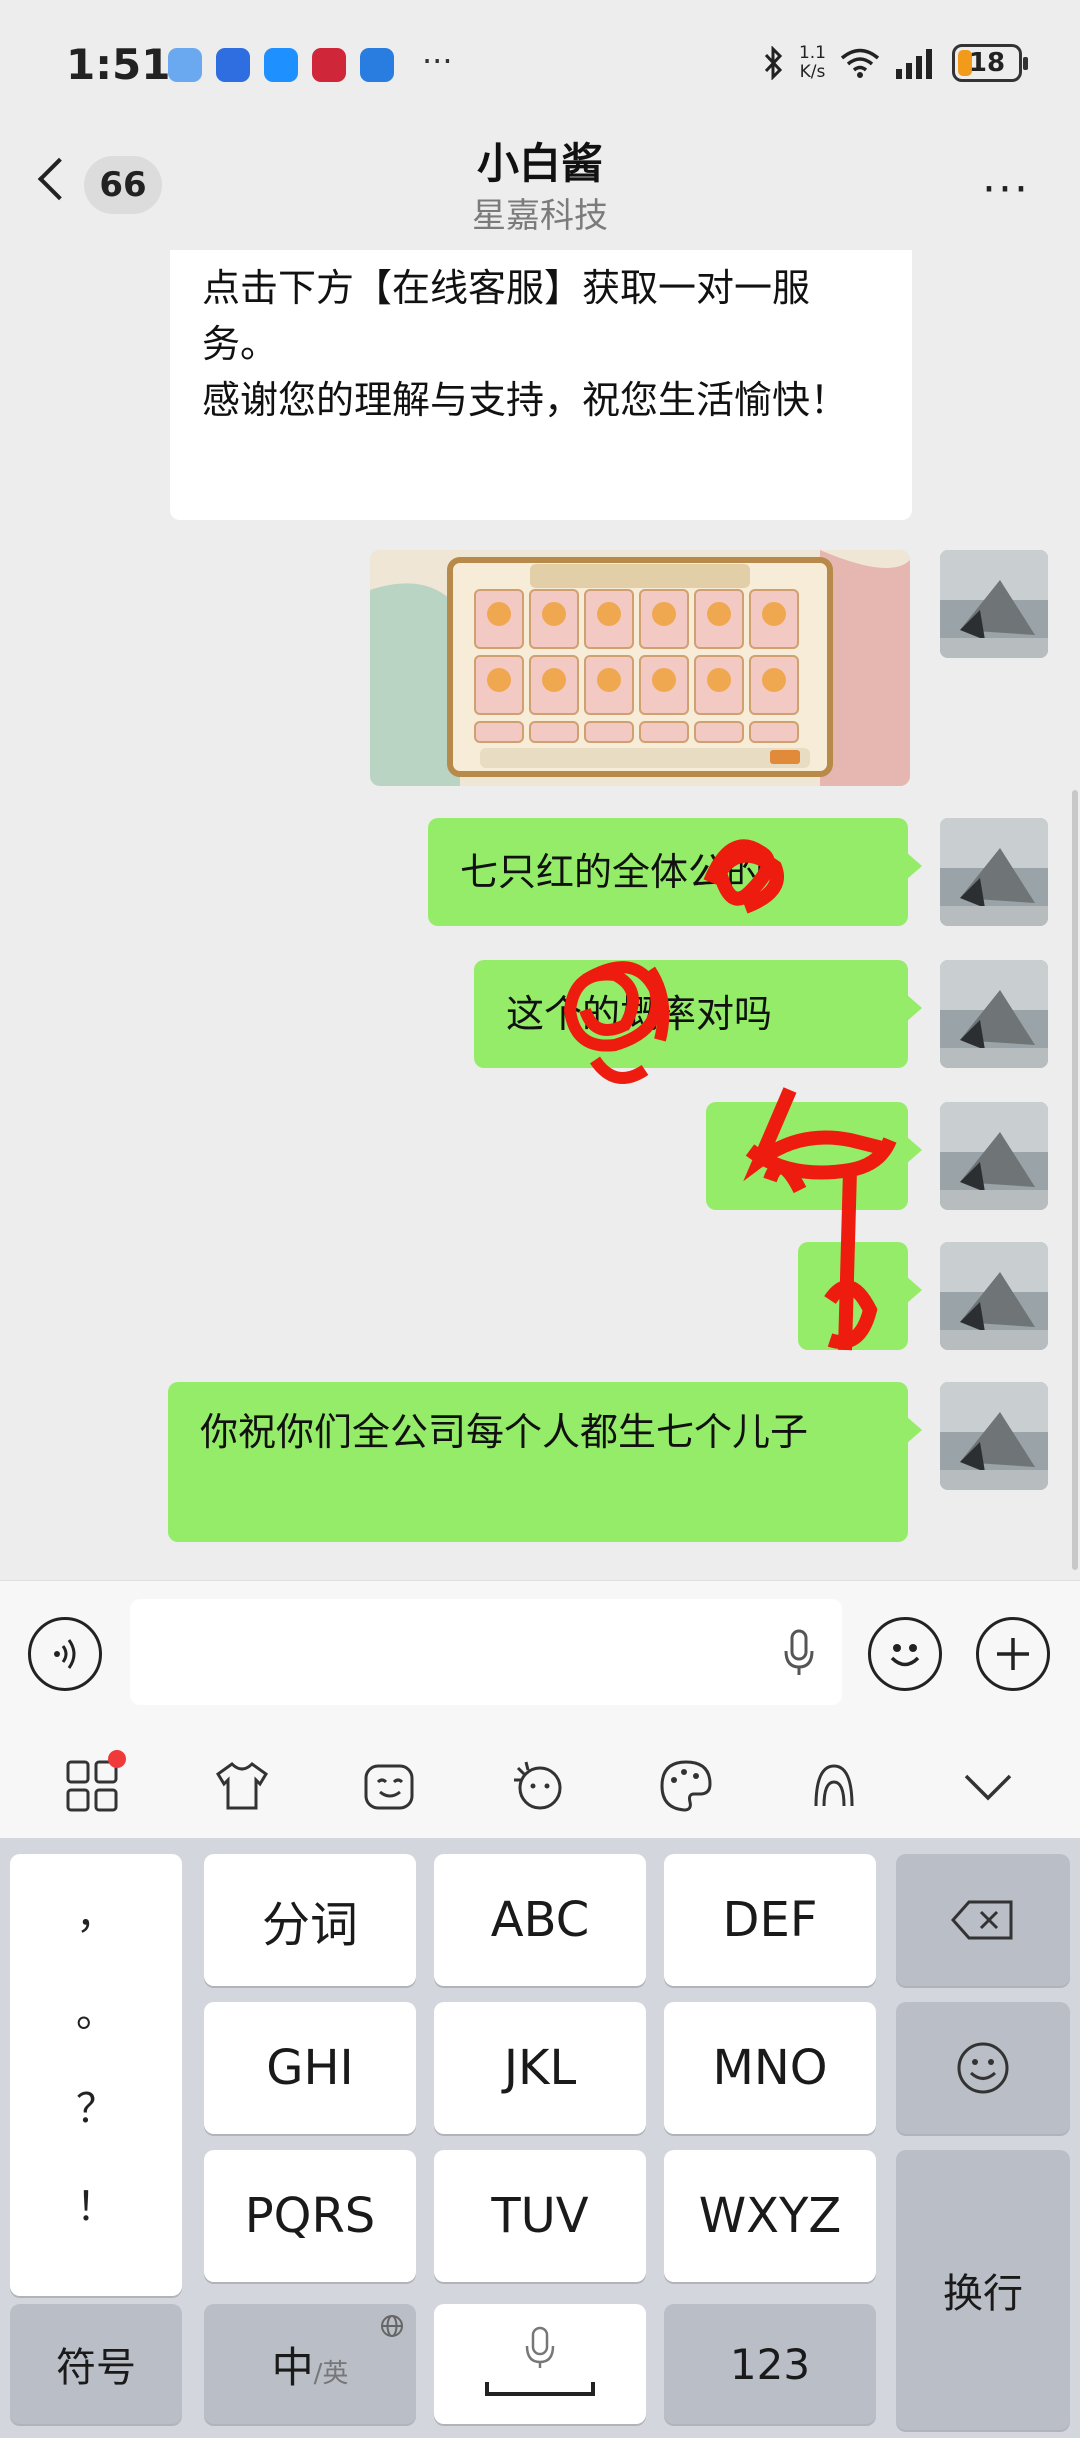 The image size is (1080, 2438). What do you see at coordinates (541, 385) in the screenshot?
I see `message-bubble-incoming: 点击下方【在线客服】获取一对一服务。 感谢您的理解与支持，祝您生活愉快！` at bounding box center [541, 385].